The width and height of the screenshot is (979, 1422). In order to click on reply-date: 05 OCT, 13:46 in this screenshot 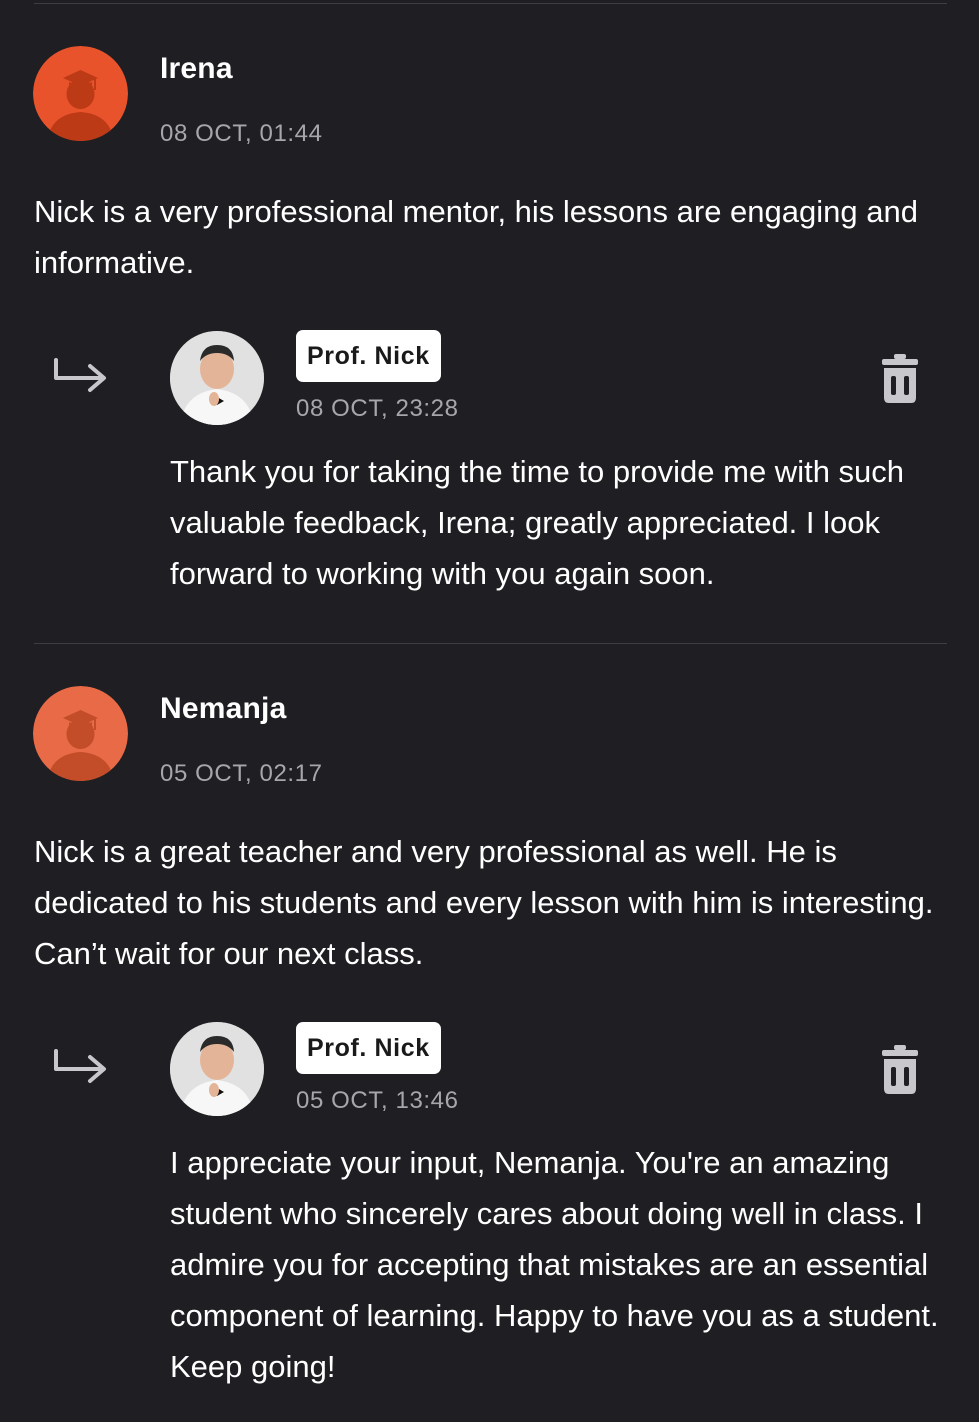, I will do `click(377, 1100)`.